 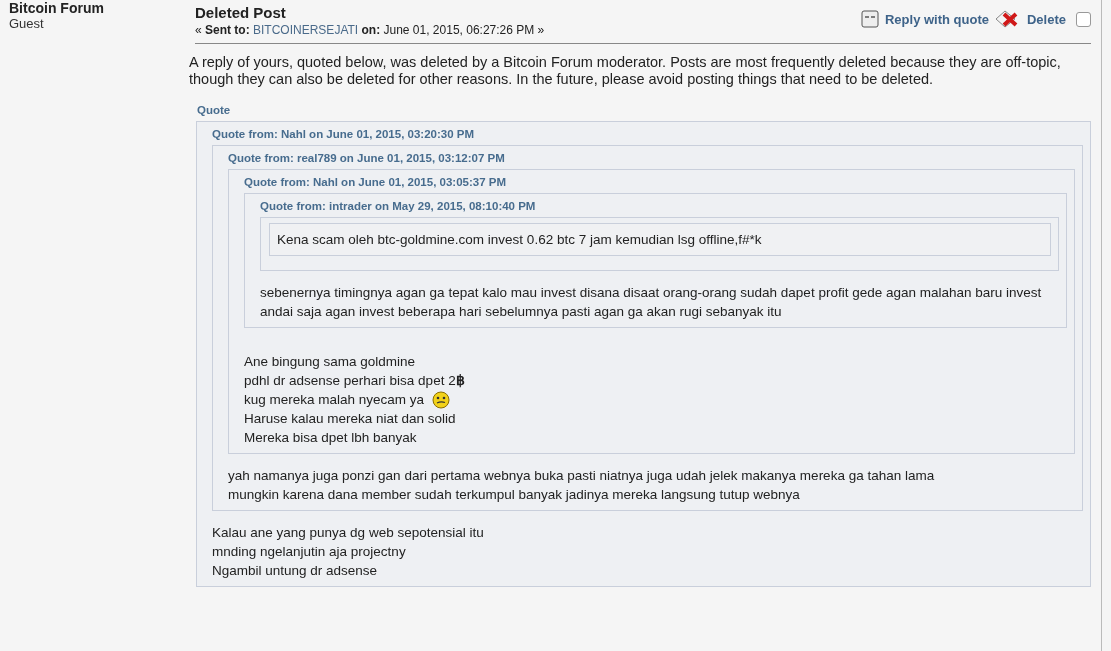 What do you see at coordinates (660, 239) in the screenshot?
I see `quoted-text: Kena scam oleh btc-goldmine.com invest 0.62 btc 7 jam kemudian lsg offline,f#*k` at bounding box center [660, 239].